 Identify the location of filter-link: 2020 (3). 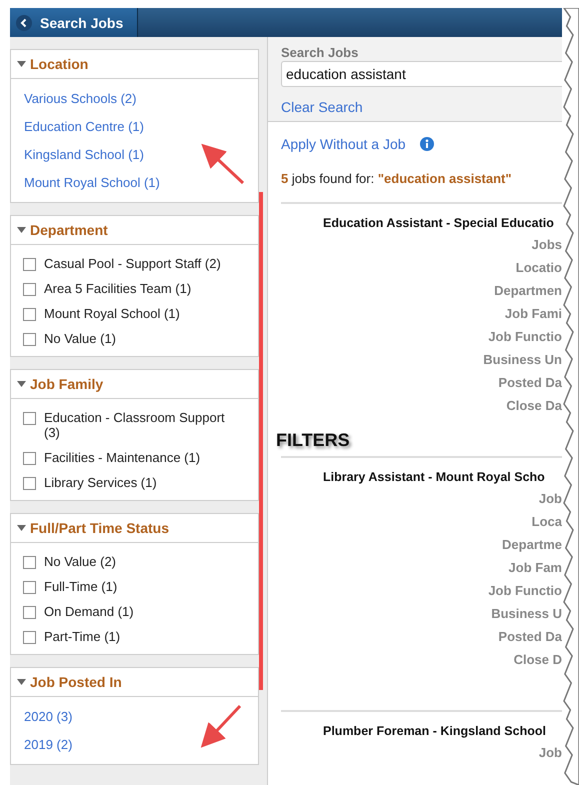
(48, 717).